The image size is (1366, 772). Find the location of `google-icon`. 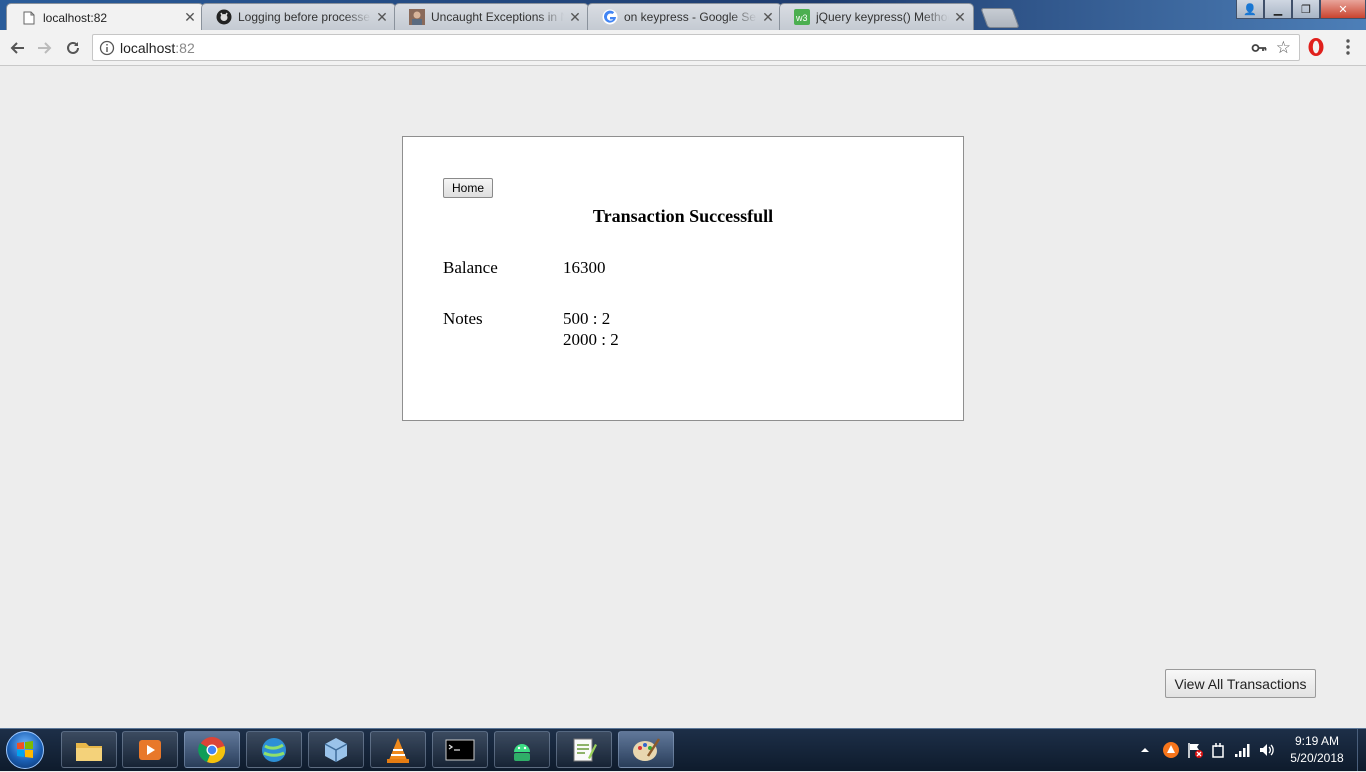

google-icon is located at coordinates (610, 17).